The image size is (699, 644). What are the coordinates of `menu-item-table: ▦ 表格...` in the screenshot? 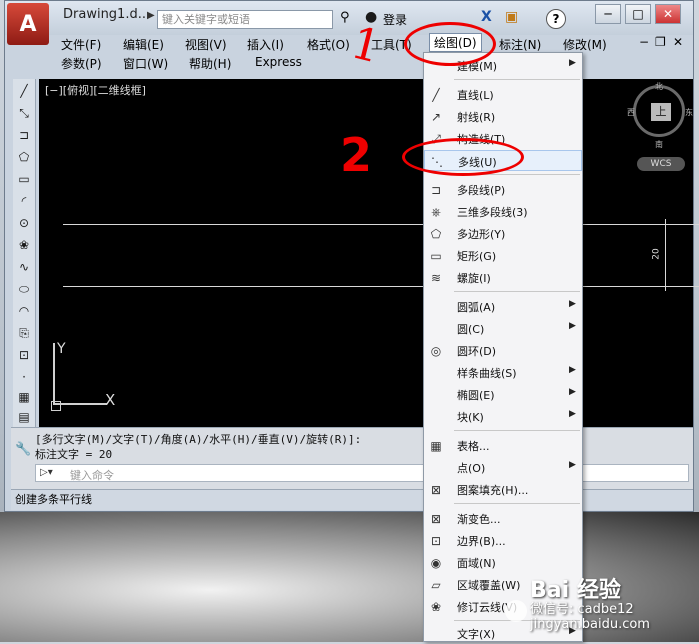 It's located at (503, 445).